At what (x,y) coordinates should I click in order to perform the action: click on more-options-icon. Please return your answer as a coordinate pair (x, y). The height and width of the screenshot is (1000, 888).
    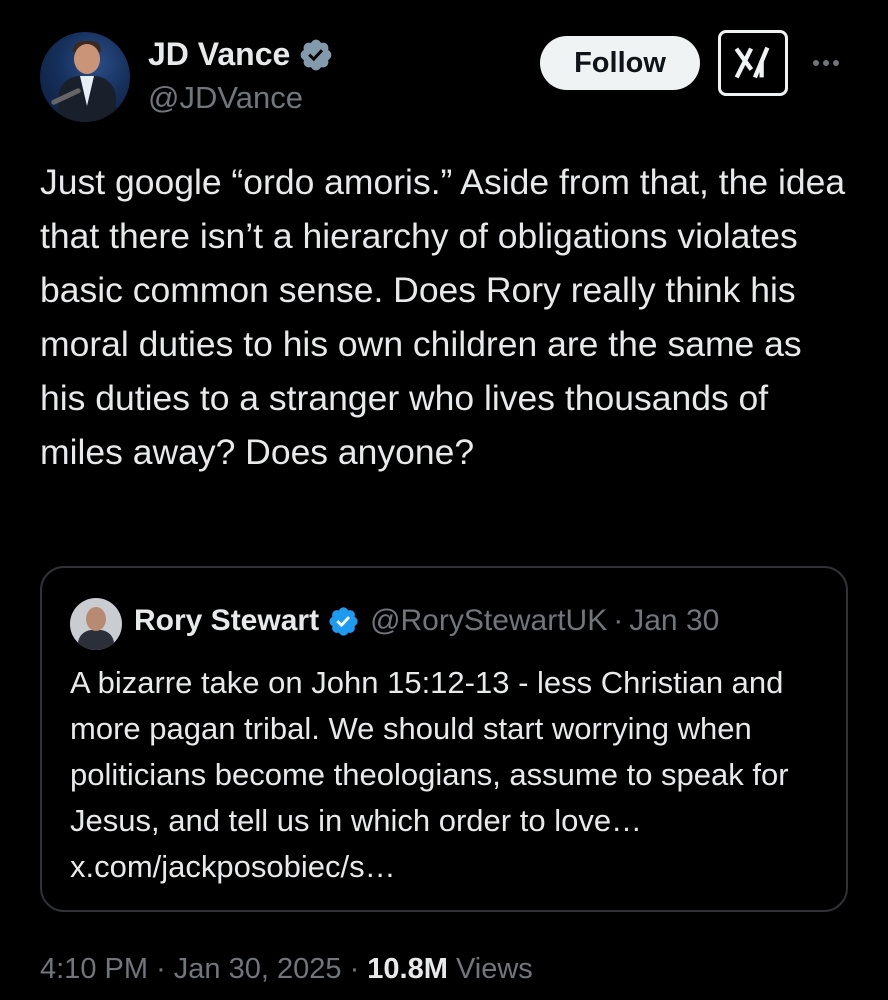
    Looking at the image, I should click on (826, 63).